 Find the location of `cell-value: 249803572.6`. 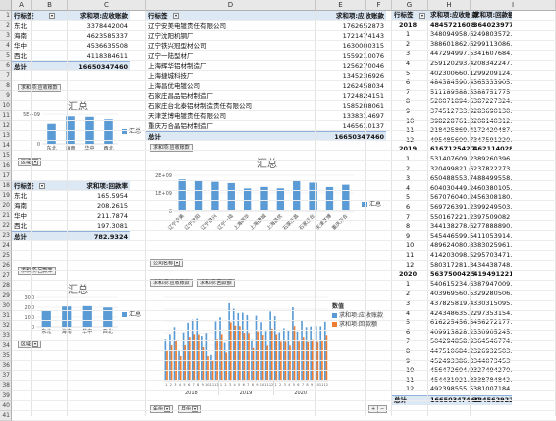

cell-value: 249803572.6 is located at coordinates (492, 34).